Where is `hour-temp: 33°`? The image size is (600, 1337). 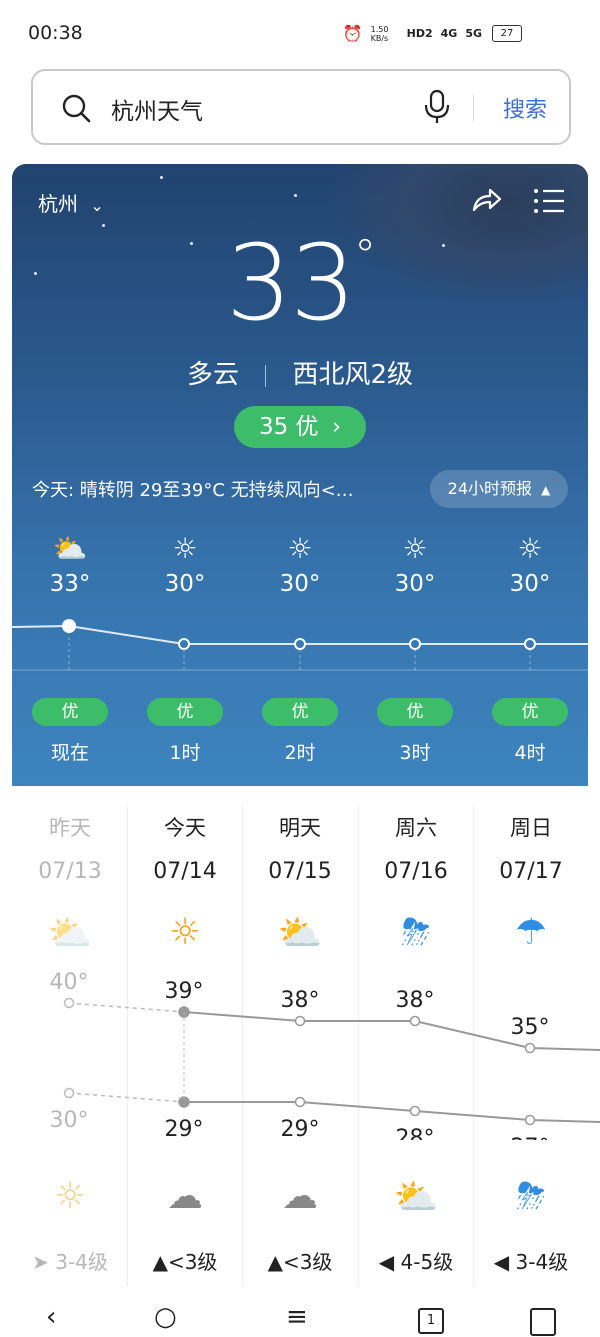
hour-temp: 33° is located at coordinates (70, 584).